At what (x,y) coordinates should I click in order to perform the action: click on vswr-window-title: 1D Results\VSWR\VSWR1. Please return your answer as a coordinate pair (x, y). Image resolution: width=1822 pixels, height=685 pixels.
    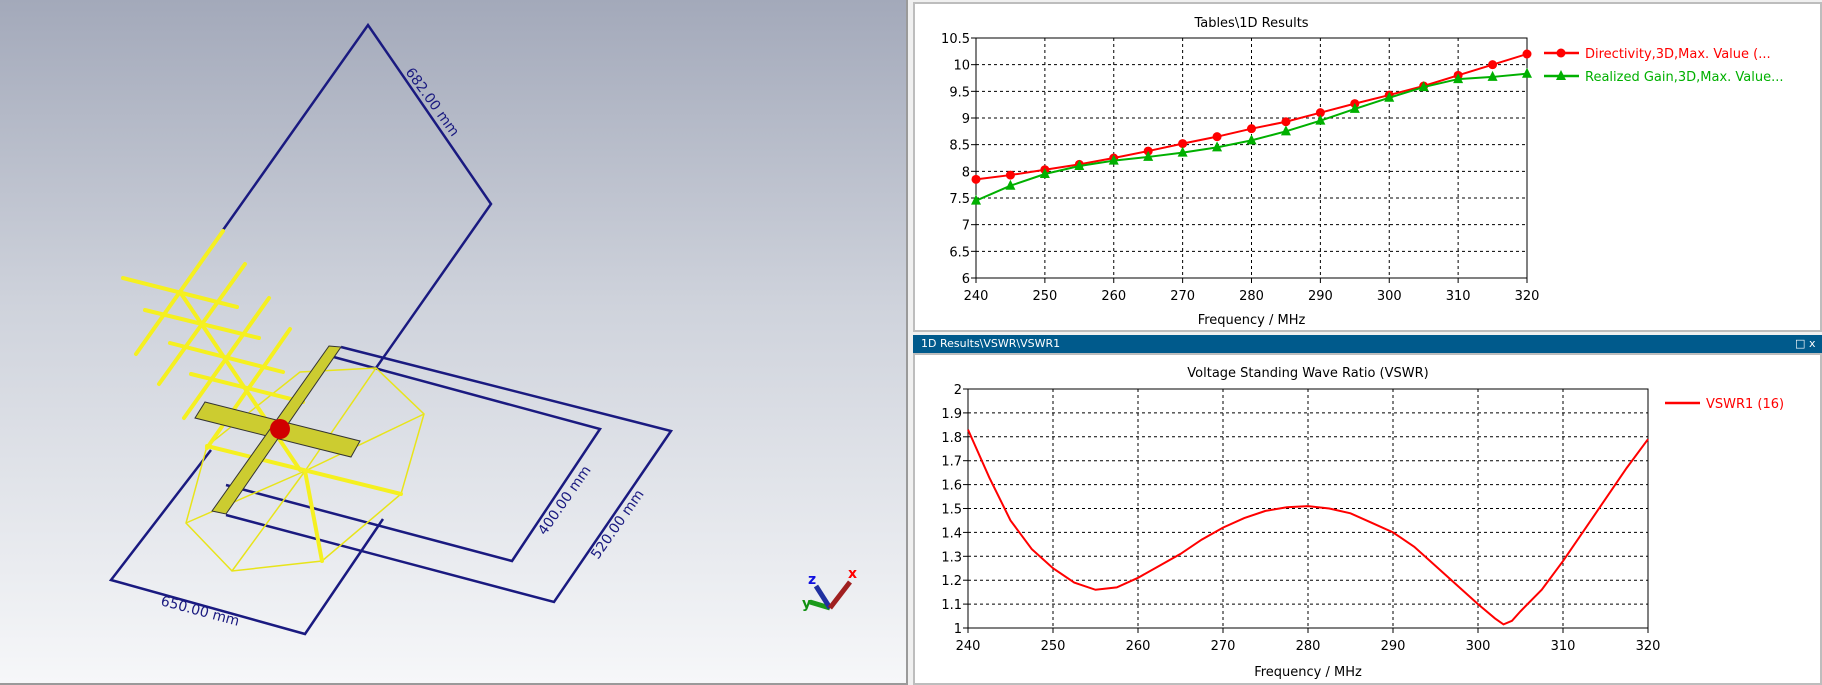
    Looking at the image, I should click on (991, 343).